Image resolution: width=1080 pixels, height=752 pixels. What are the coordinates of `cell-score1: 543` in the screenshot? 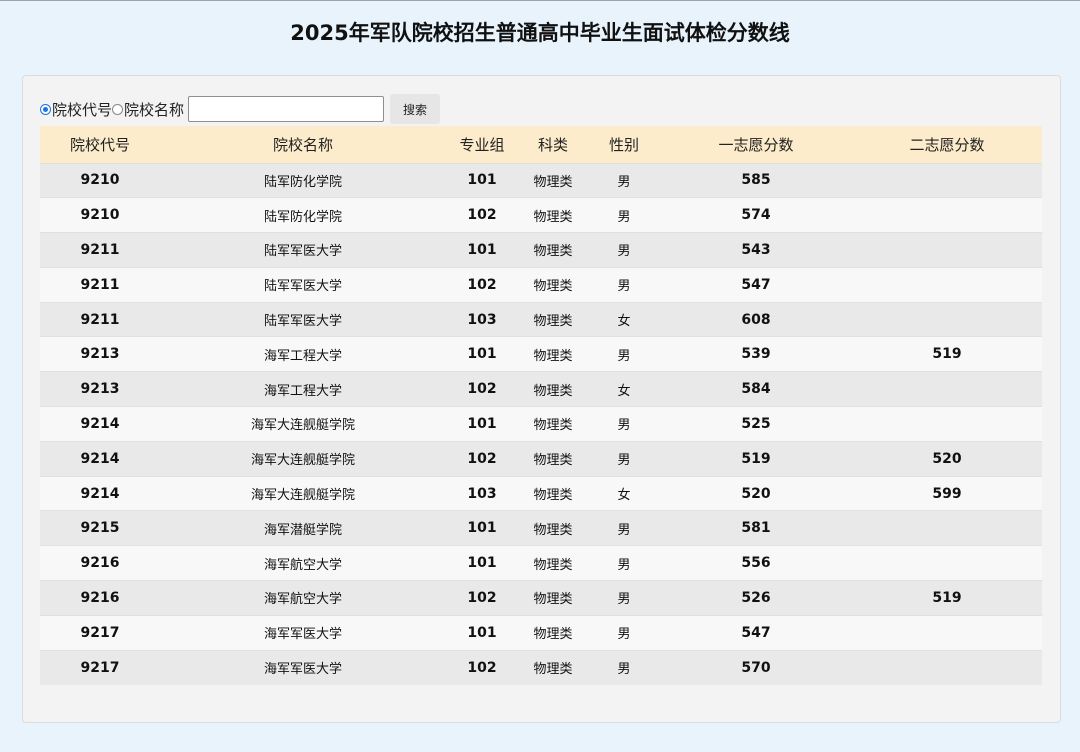 It's located at (756, 249).